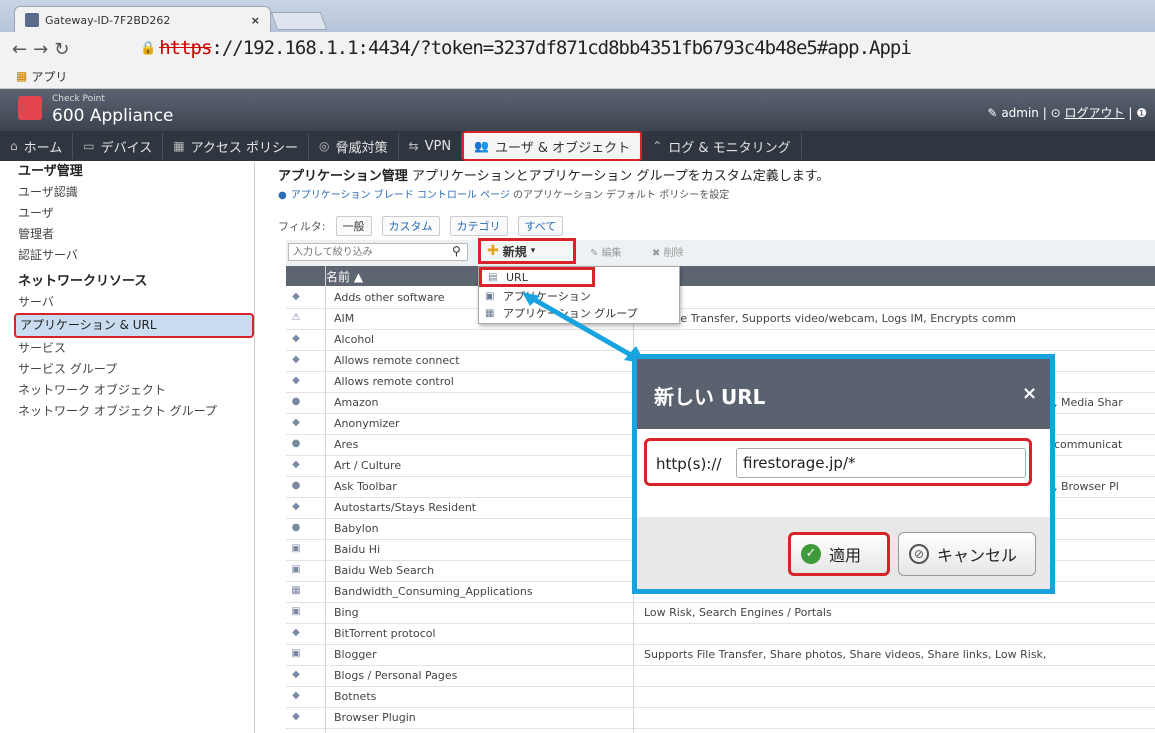 The height and width of the screenshot is (733, 1155). What do you see at coordinates (346, 612) in the screenshot?
I see `row-name: Bing` at bounding box center [346, 612].